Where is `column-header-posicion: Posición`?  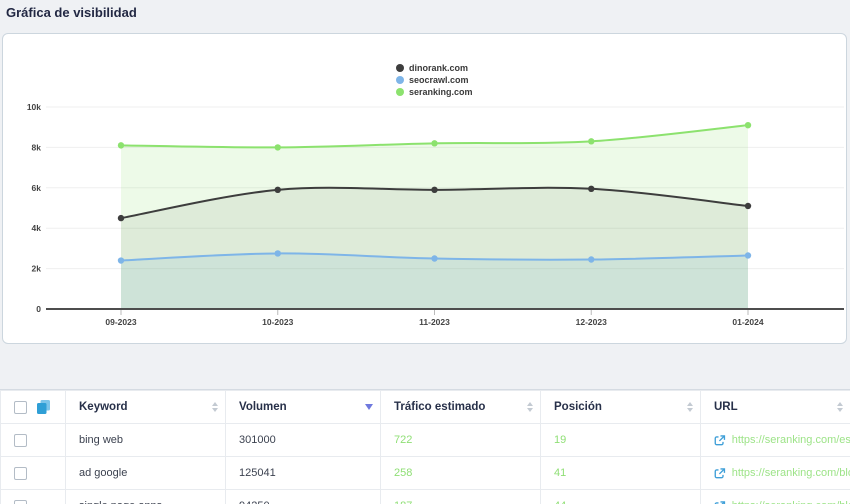
column-header-posicion: Posición is located at coordinates (620, 407).